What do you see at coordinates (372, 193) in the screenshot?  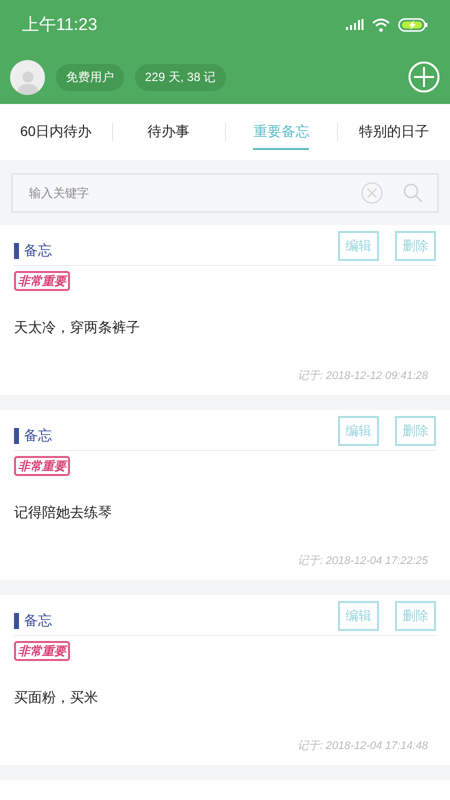 I see `clear-icon` at bounding box center [372, 193].